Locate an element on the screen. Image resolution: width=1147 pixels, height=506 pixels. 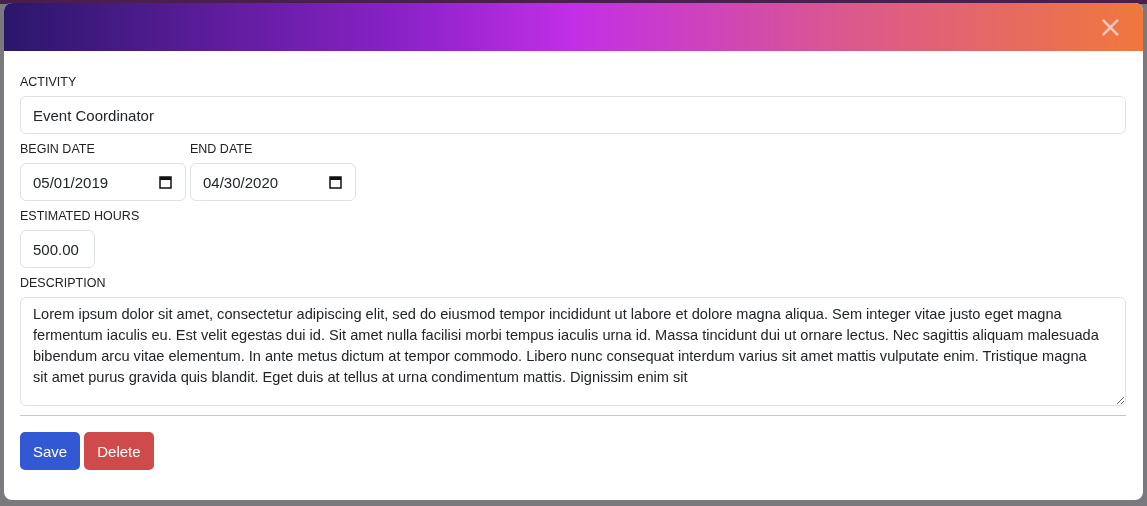
delete-button: Delete is located at coordinates (119, 451).